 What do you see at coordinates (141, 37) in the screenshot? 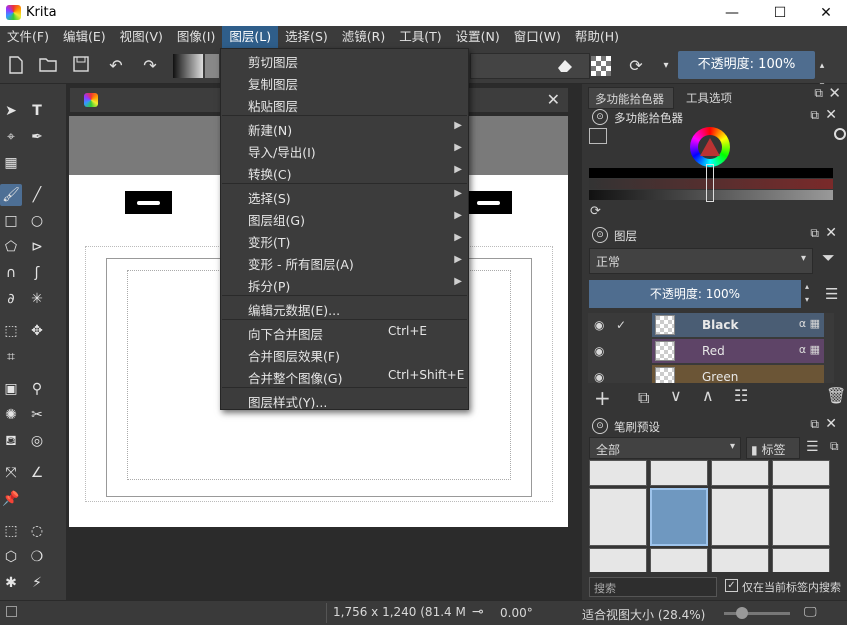
I see `menu-view: 视图(V)` at bounding box center [141, 37].